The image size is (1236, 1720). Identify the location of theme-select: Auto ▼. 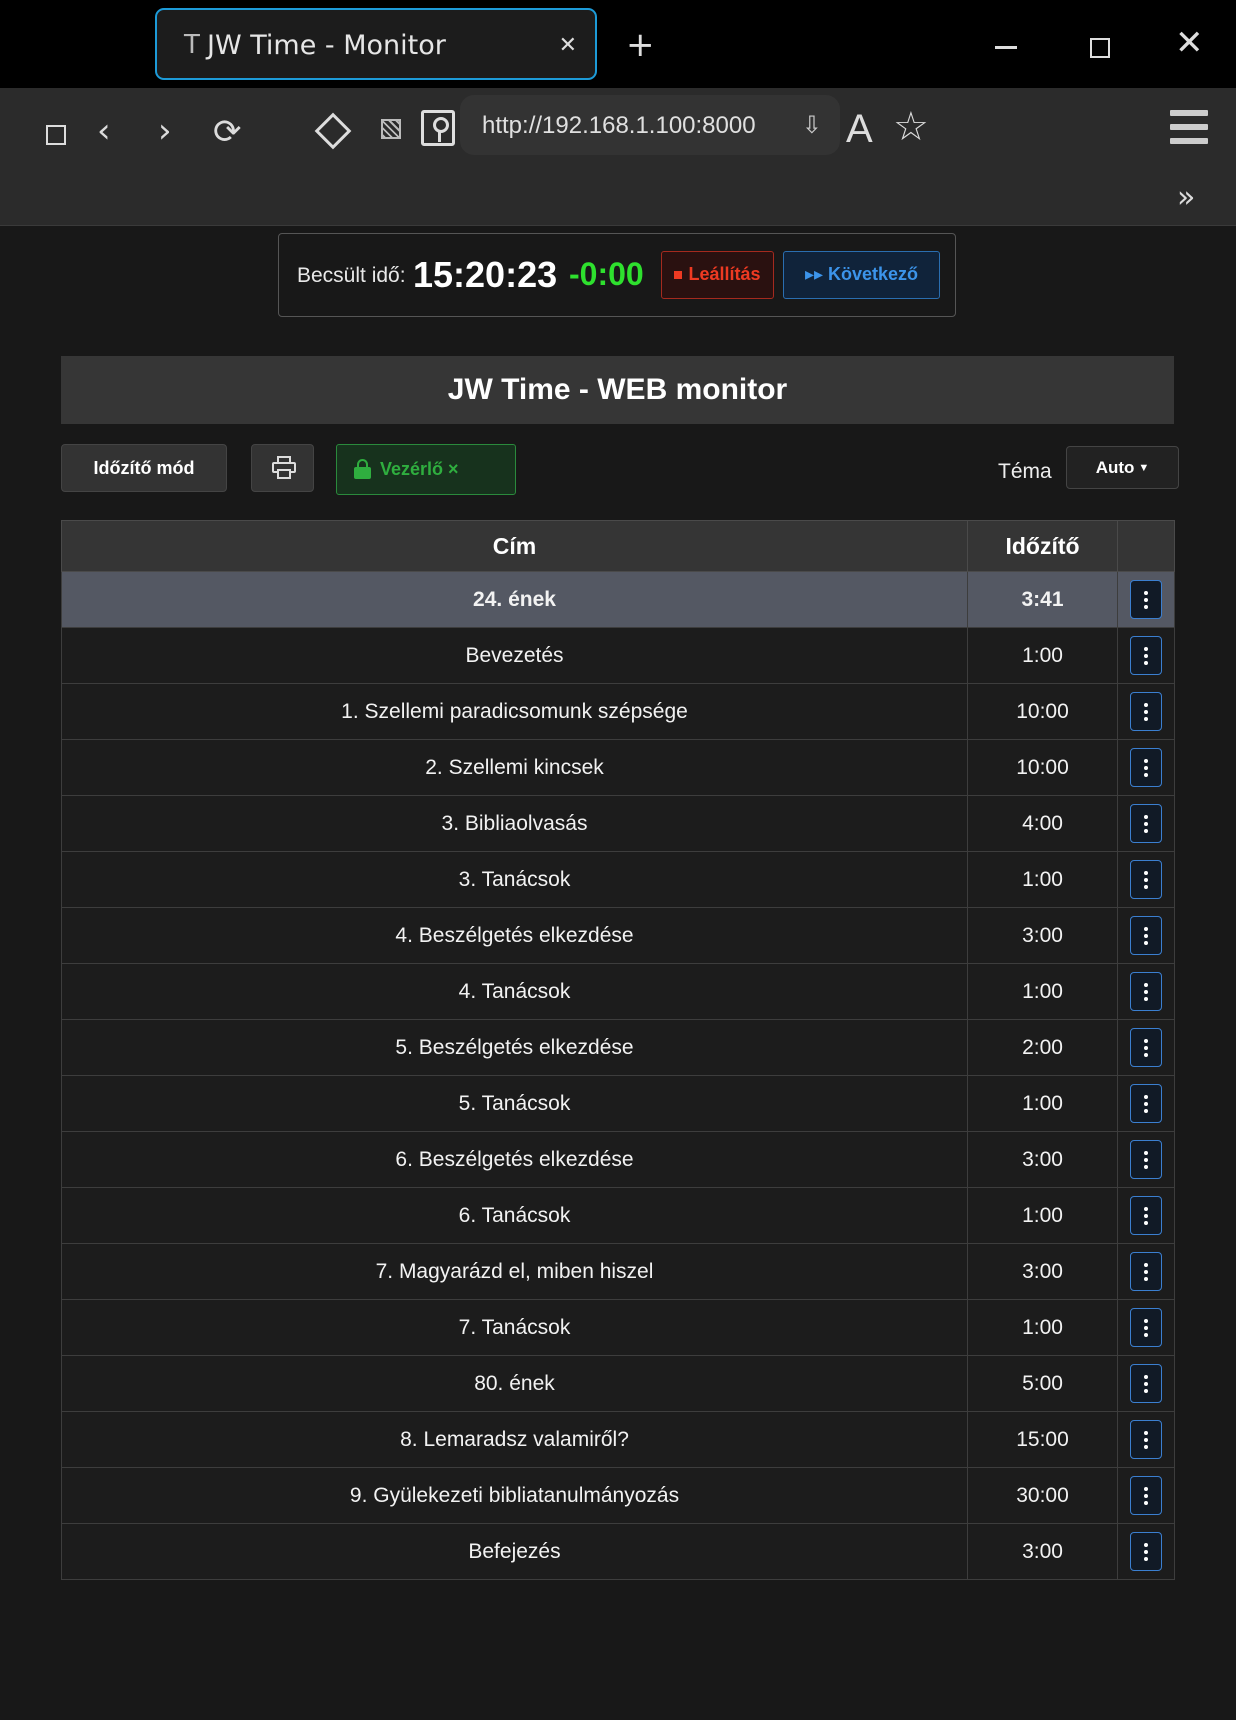
(1122, 467).